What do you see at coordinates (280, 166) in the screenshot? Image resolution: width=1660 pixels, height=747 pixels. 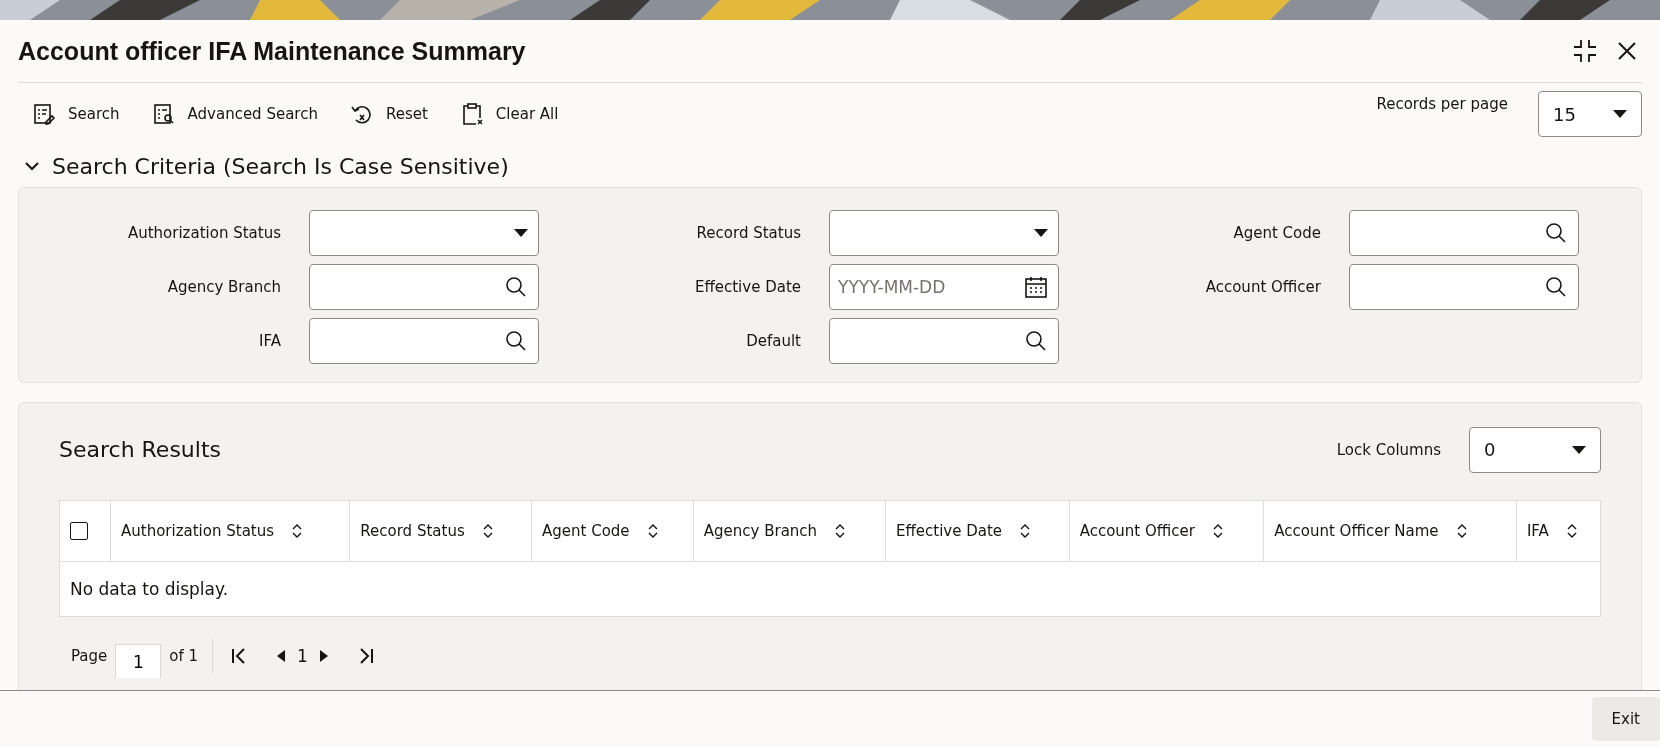 I see `section-title: Search Criteria (Search Is Case Sensitive)` at bounding box center [280, 166].